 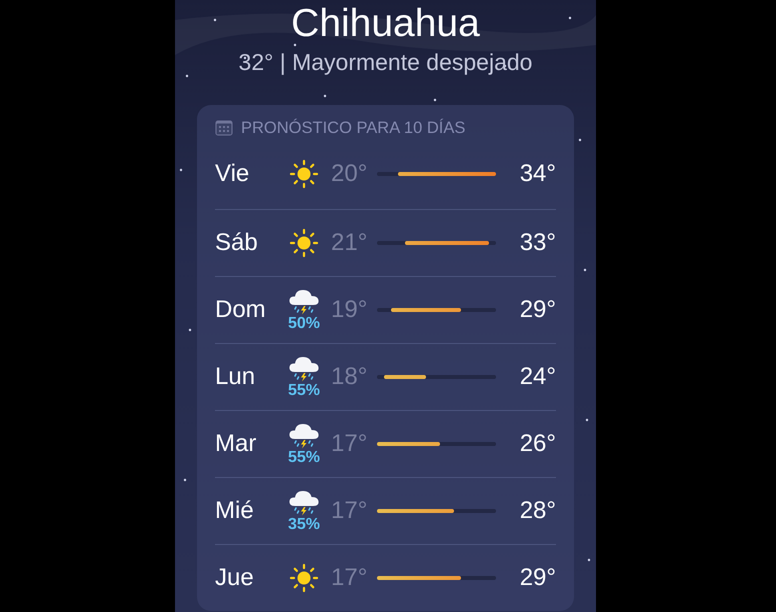 I want to click on high-temperature: 33°, so click(x=537, y=243).